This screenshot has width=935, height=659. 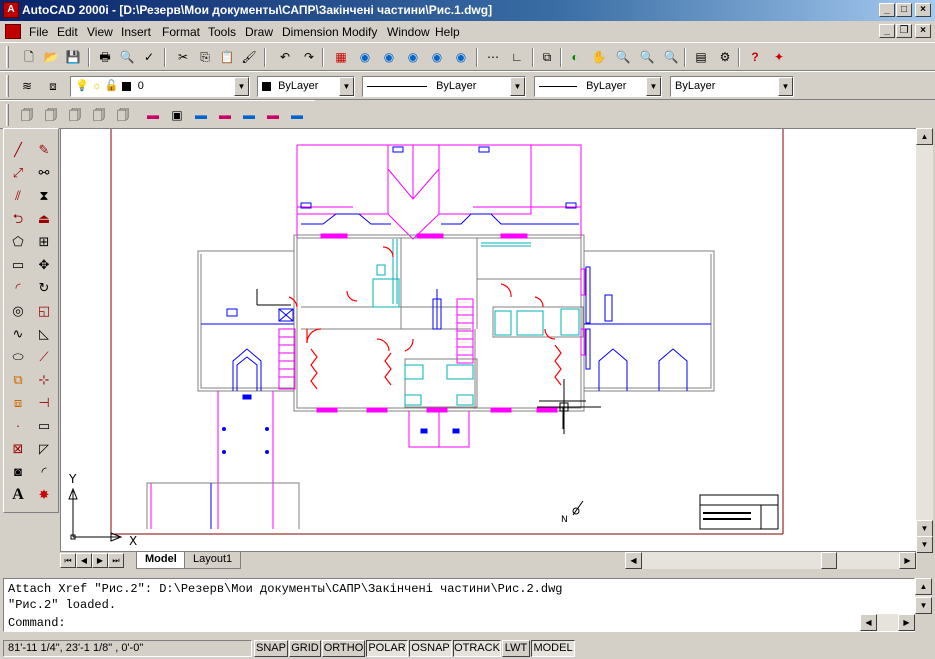 What do you see at coordinates (181, 32) in the screenshot?
I see `menu-format: Format` at bounding box center [181, 32].